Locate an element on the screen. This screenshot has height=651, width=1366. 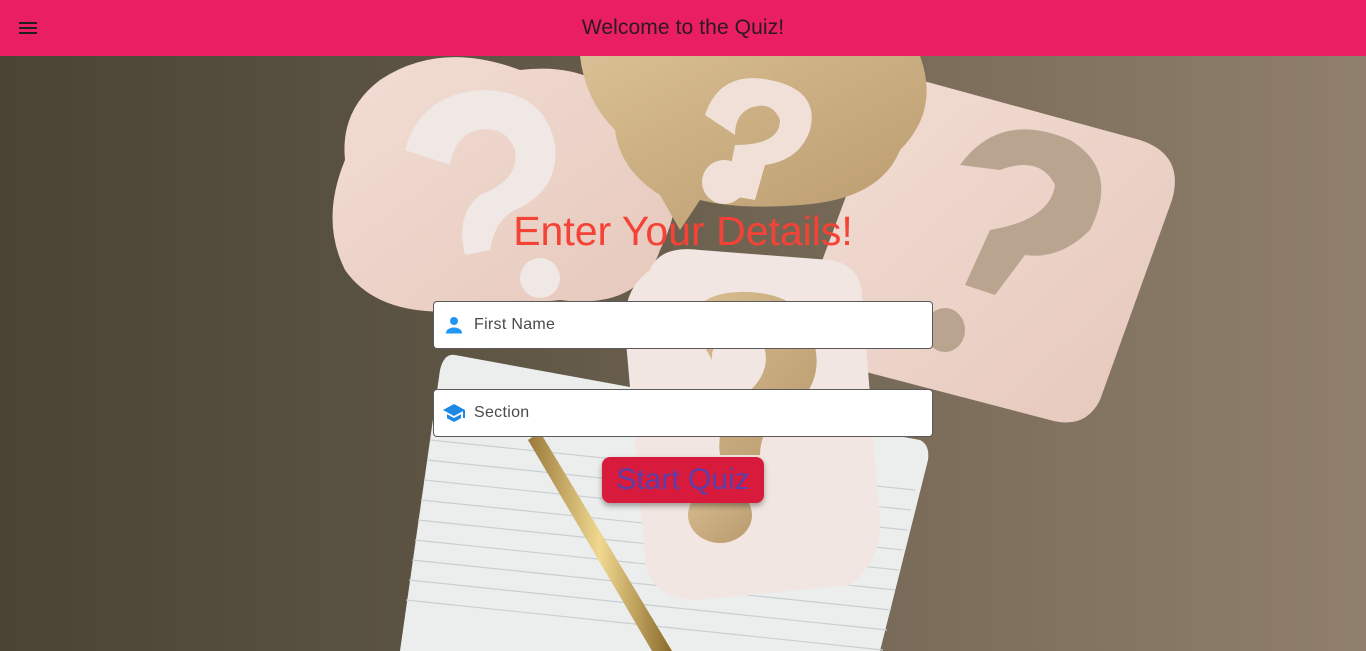
section-field is located at coordinates (683, 413).